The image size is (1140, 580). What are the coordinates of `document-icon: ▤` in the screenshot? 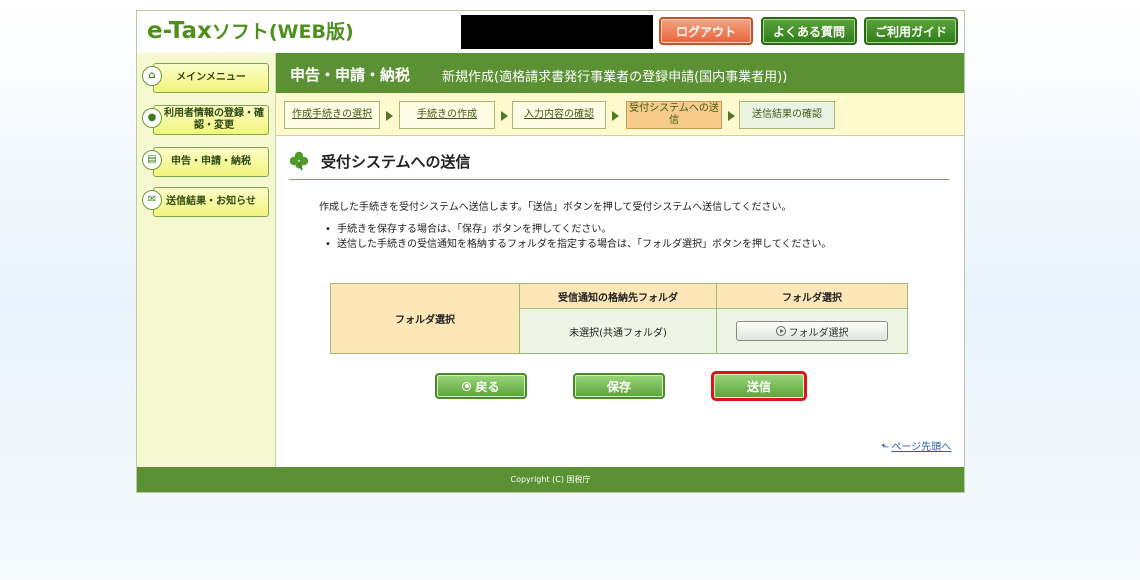 It's located at (152, 160).